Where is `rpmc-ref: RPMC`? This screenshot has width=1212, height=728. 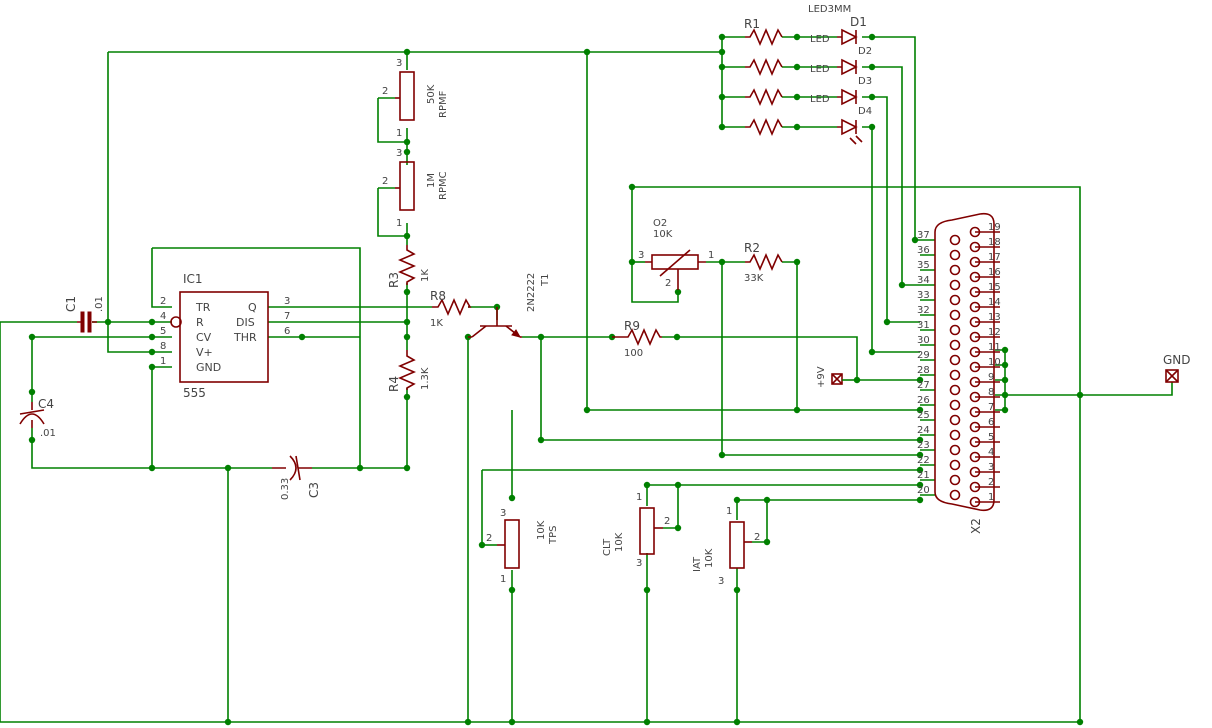 rpmc-ref: RPMC is located at coordinates (443, 185).